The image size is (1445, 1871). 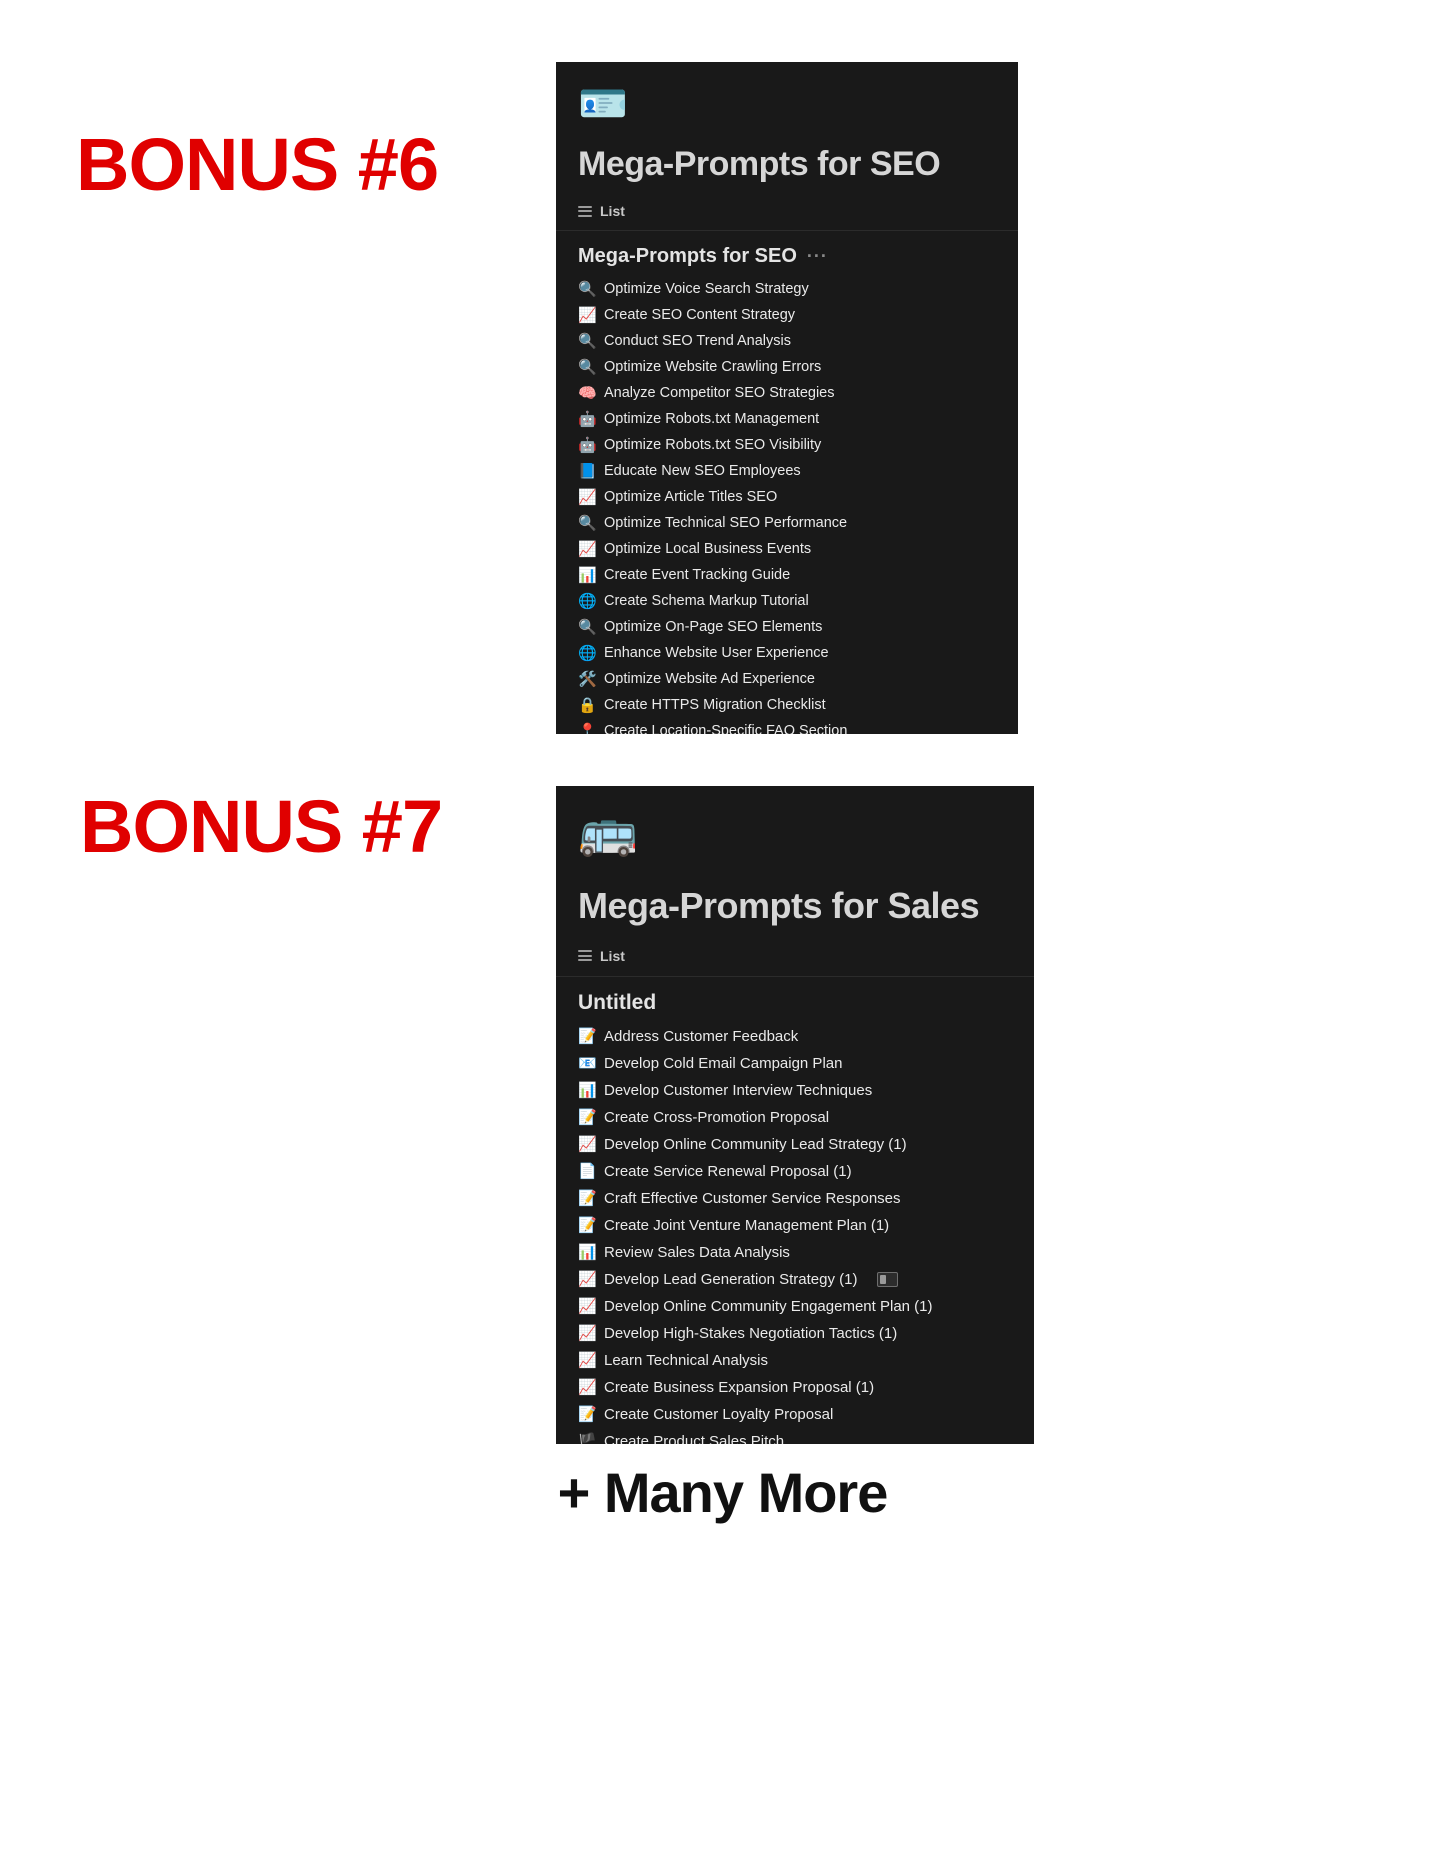 What do you see at coordinates (716, 653) in the screenshot?
I see `list-item-label: Enhance Website User Experience` at bounding box center [716, 653].